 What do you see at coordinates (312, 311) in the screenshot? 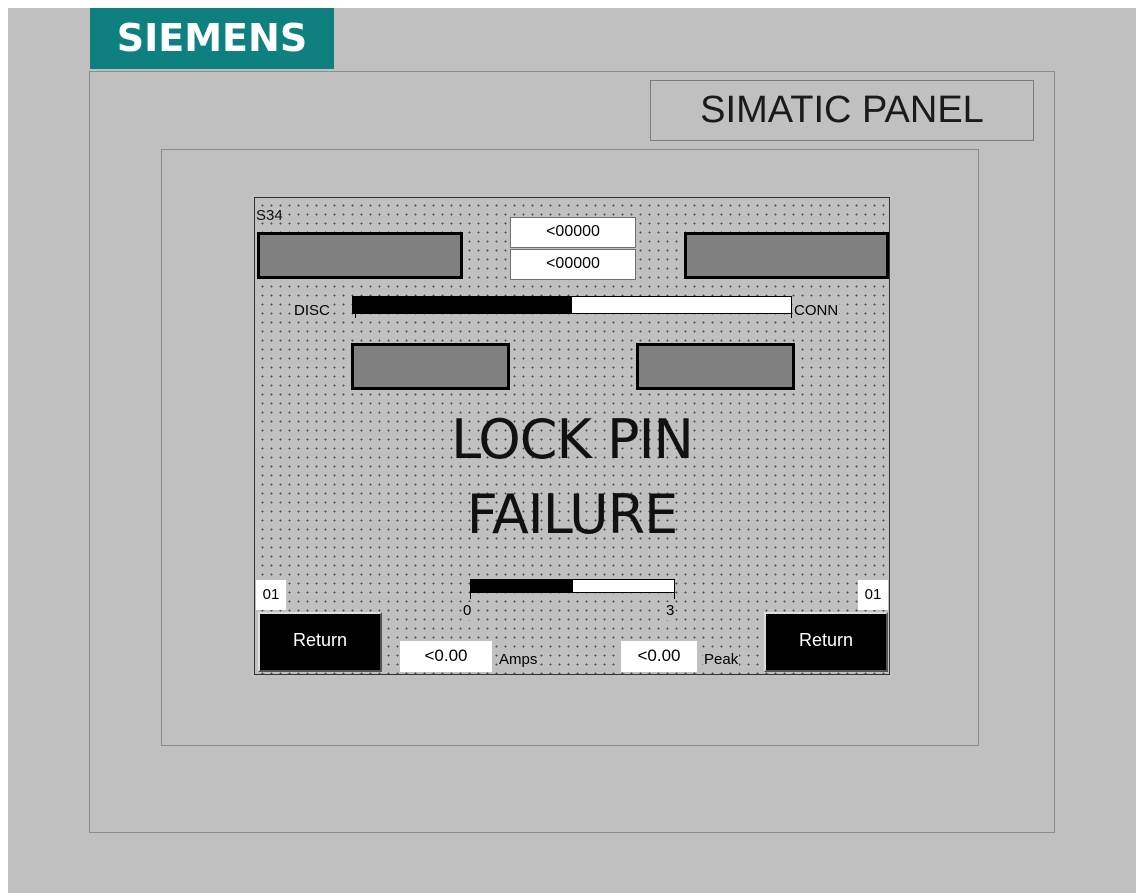
I see `disc-label: DISC` at bounding box center [312, 311].